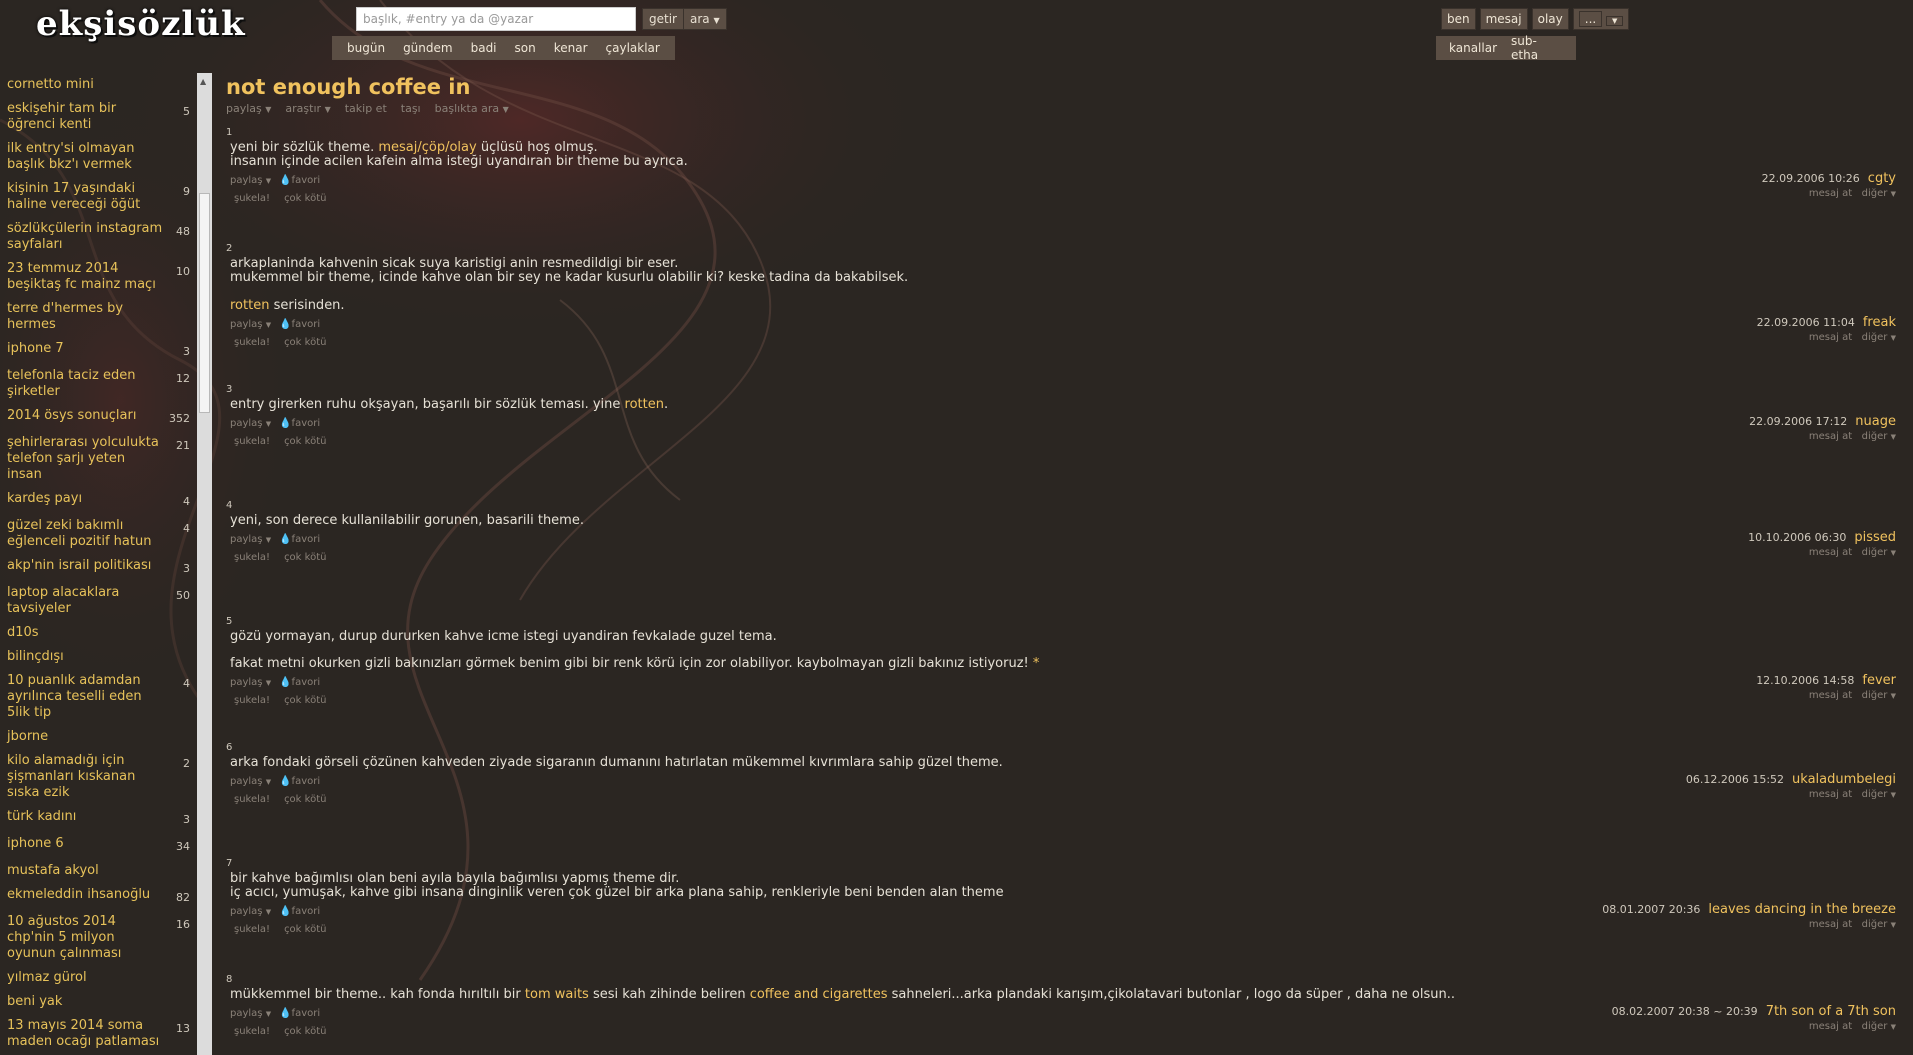 The image size is (1913, 1055). Describe the element at coordinates (1651, 909) in the screenshot. I see `entry-date: 08.01.2007 20:36` at that location.